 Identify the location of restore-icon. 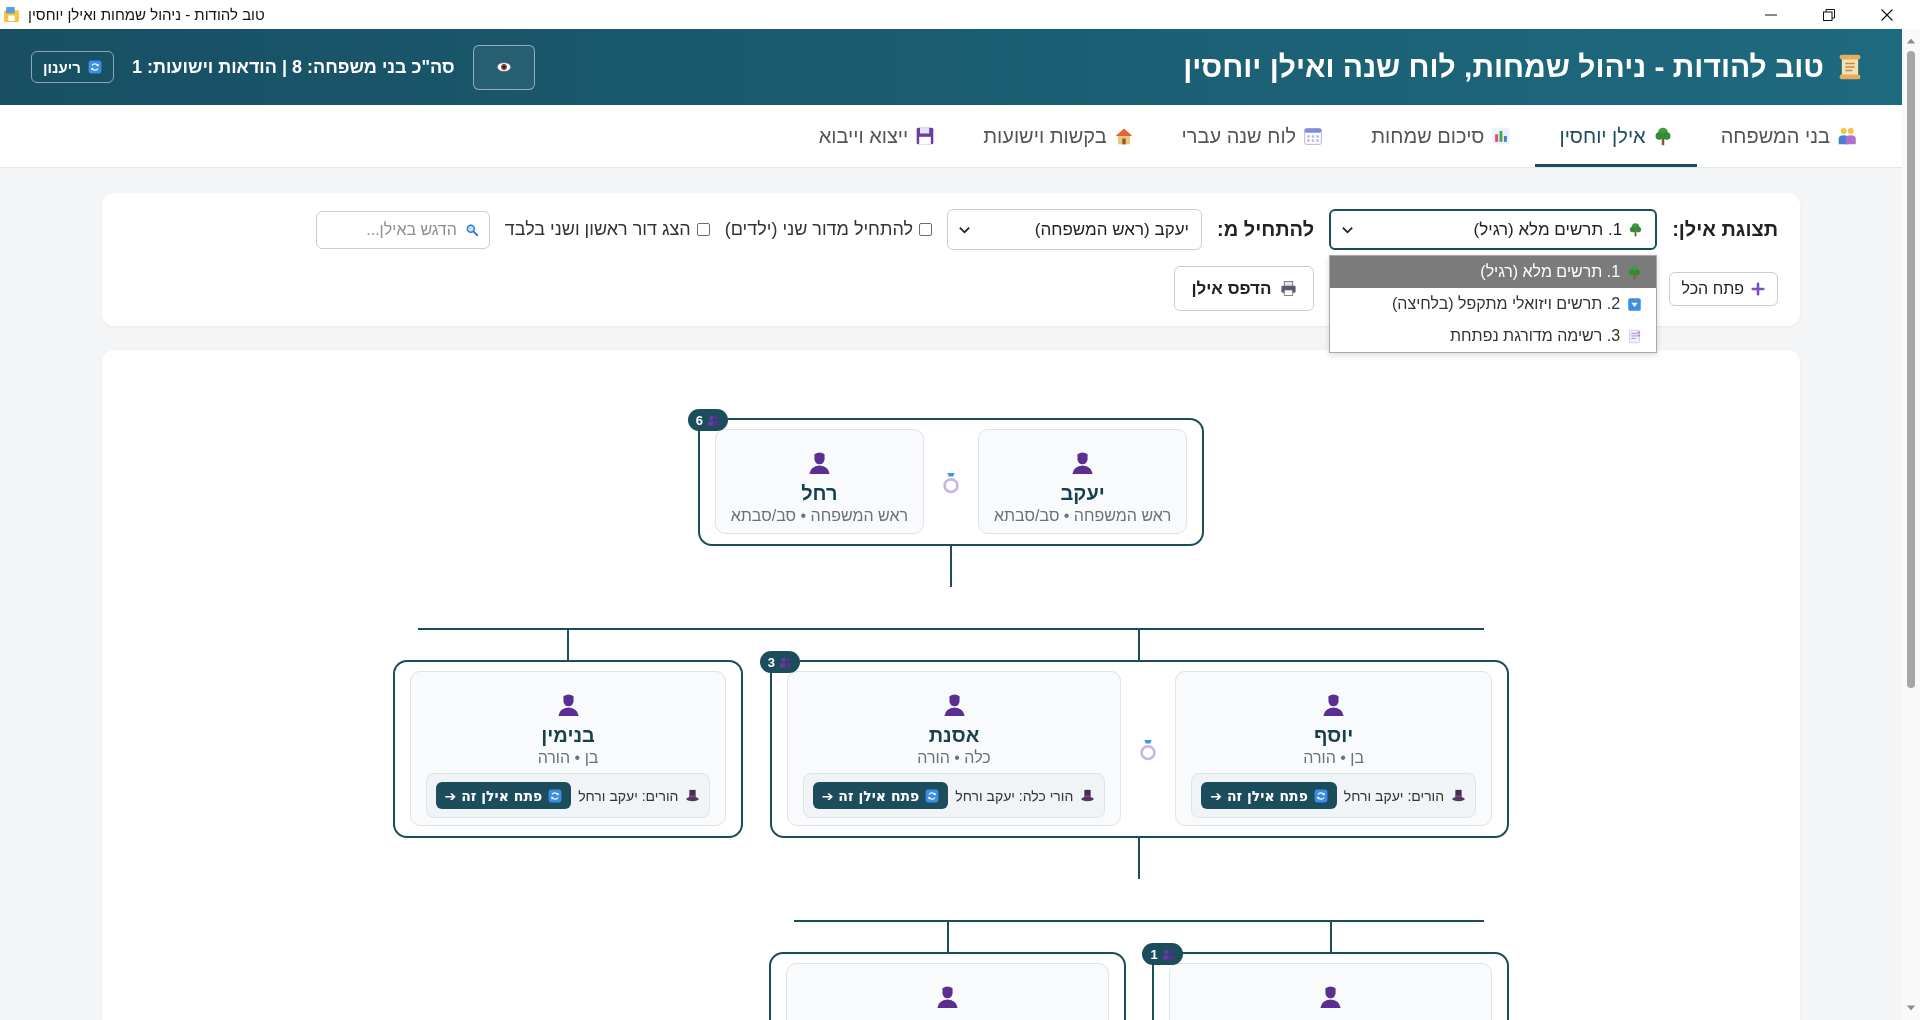
(1829, 14).